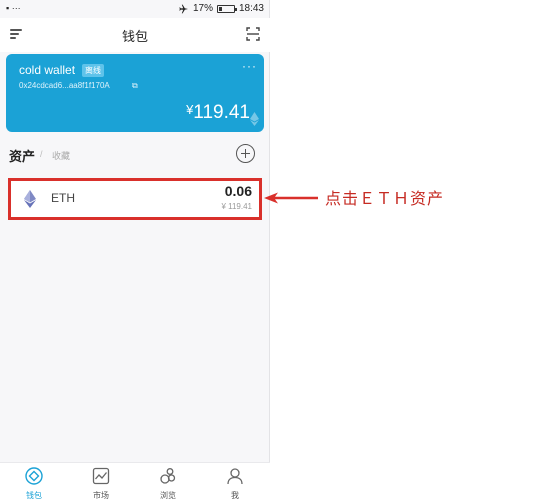 The width and height of the screenshot is (558, 500). I want to click on status-bar: ▪ ··· 17% 18:43, so click(135, 9).